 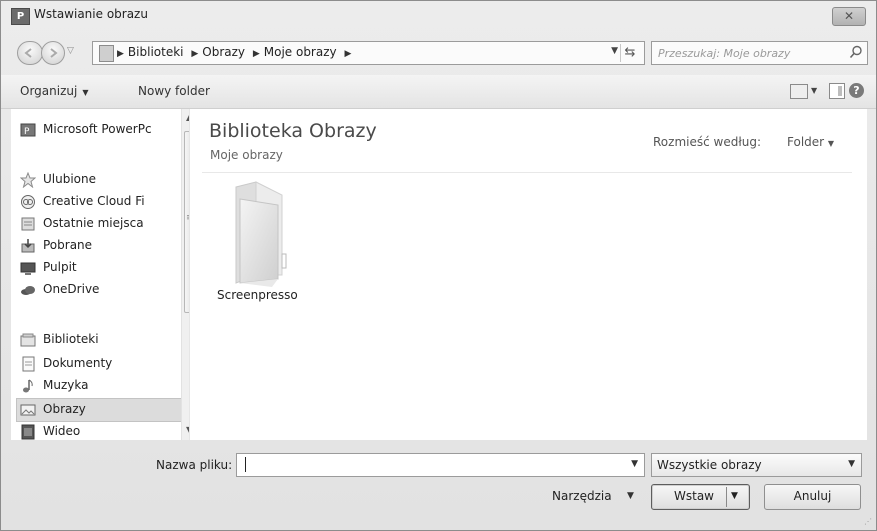 I want to click on svg-text: P, so click(x=27, y=132).